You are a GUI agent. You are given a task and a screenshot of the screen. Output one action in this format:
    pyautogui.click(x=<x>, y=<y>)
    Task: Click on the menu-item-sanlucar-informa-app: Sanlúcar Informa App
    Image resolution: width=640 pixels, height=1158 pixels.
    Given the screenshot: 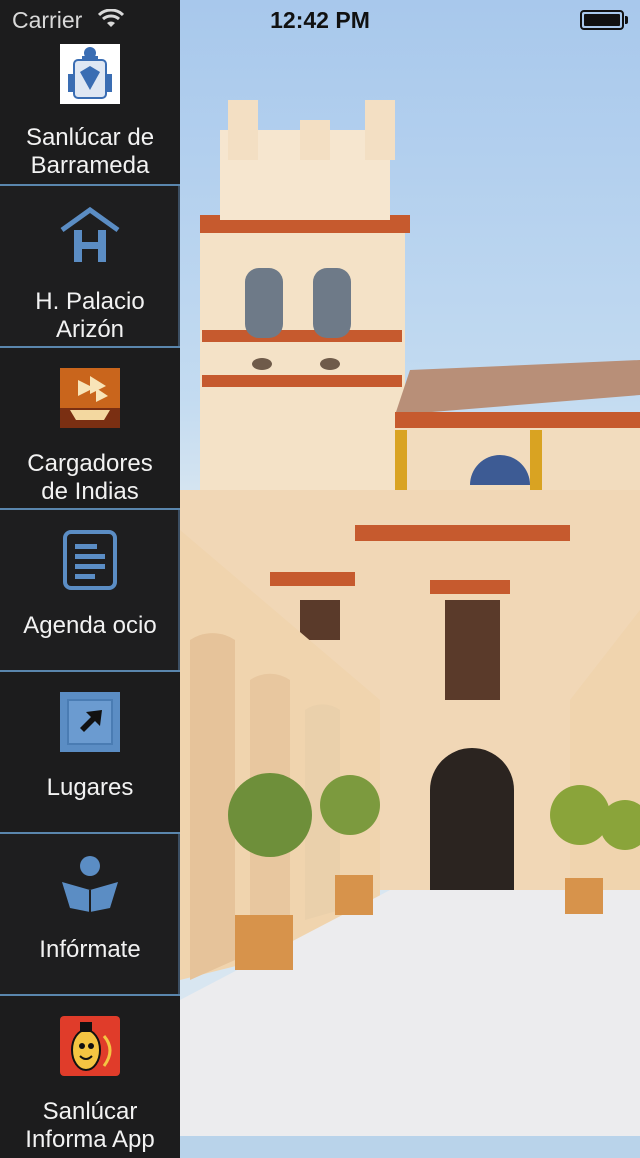 What is the action you would take?
    pyautogui.click(x=90, y=1077)
    